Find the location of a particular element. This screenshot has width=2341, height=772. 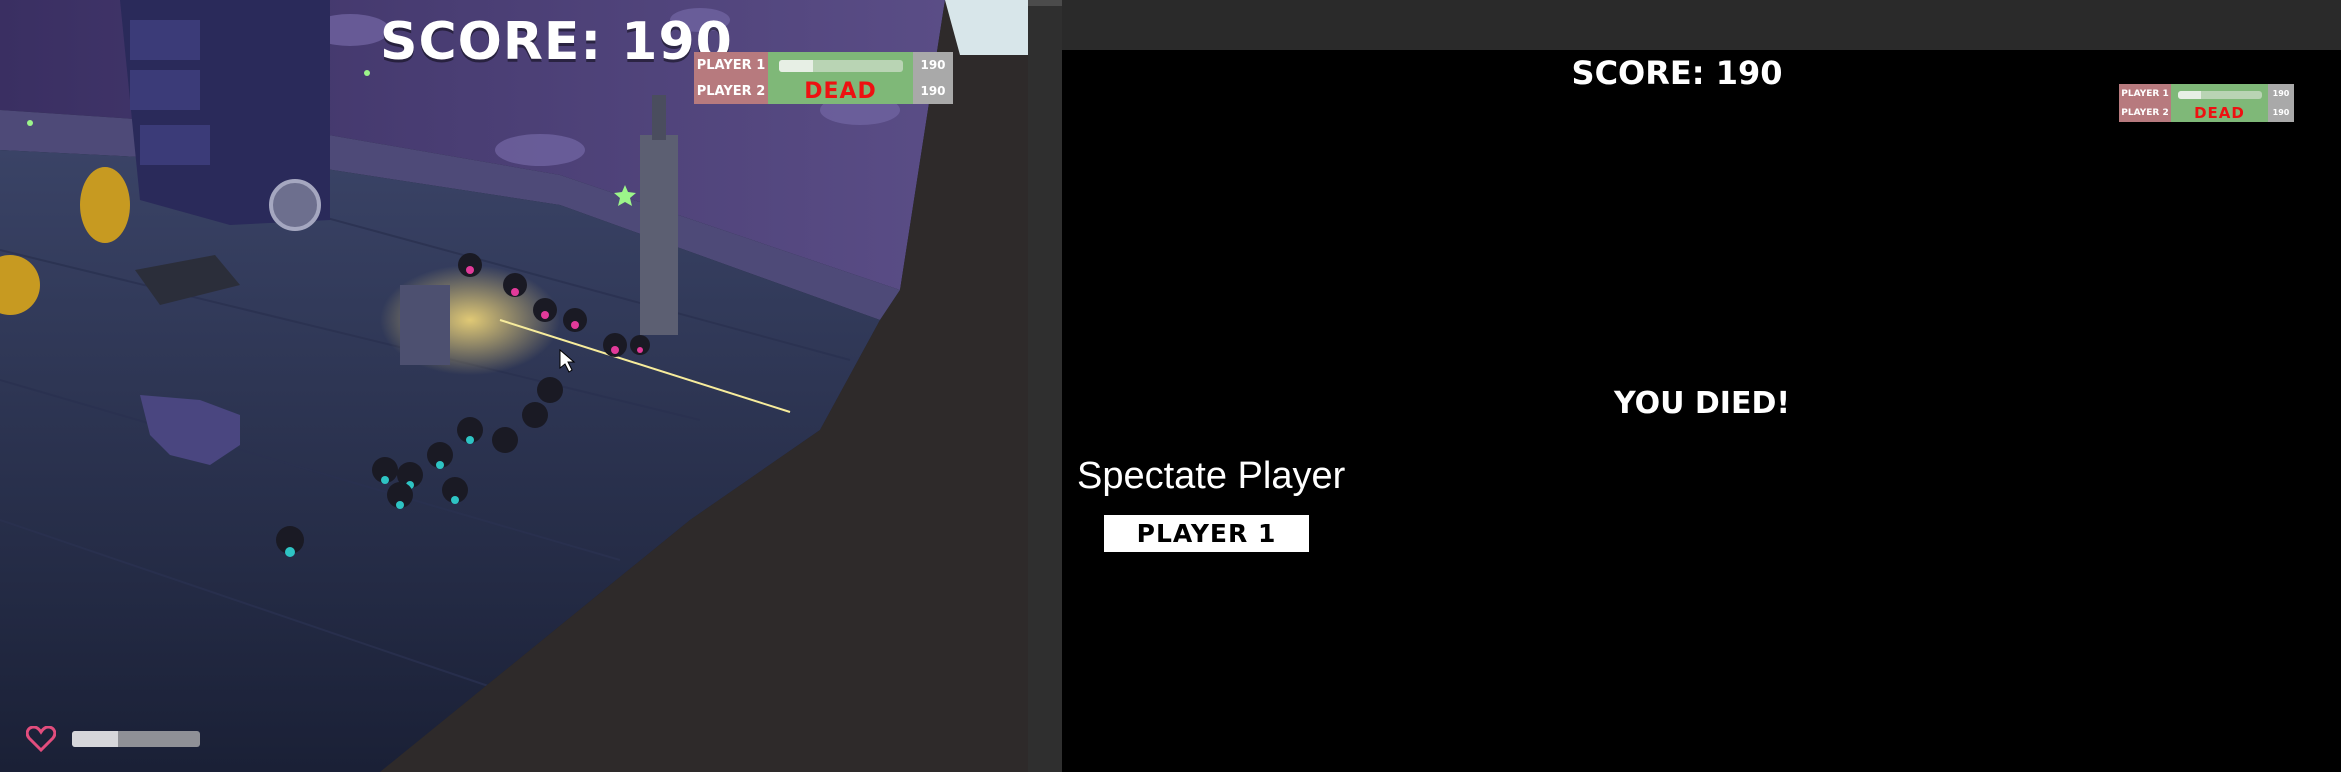

beehive-toy is located at coordinates (105, 205).